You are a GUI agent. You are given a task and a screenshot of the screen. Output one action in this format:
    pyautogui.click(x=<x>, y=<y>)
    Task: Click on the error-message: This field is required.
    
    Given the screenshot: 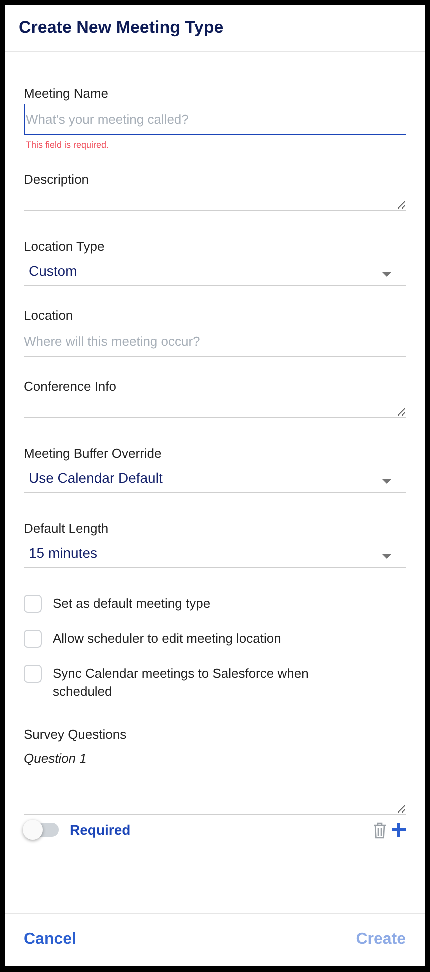 What is the action you would take?
    pyautogui.click(x=68, y=145)
    